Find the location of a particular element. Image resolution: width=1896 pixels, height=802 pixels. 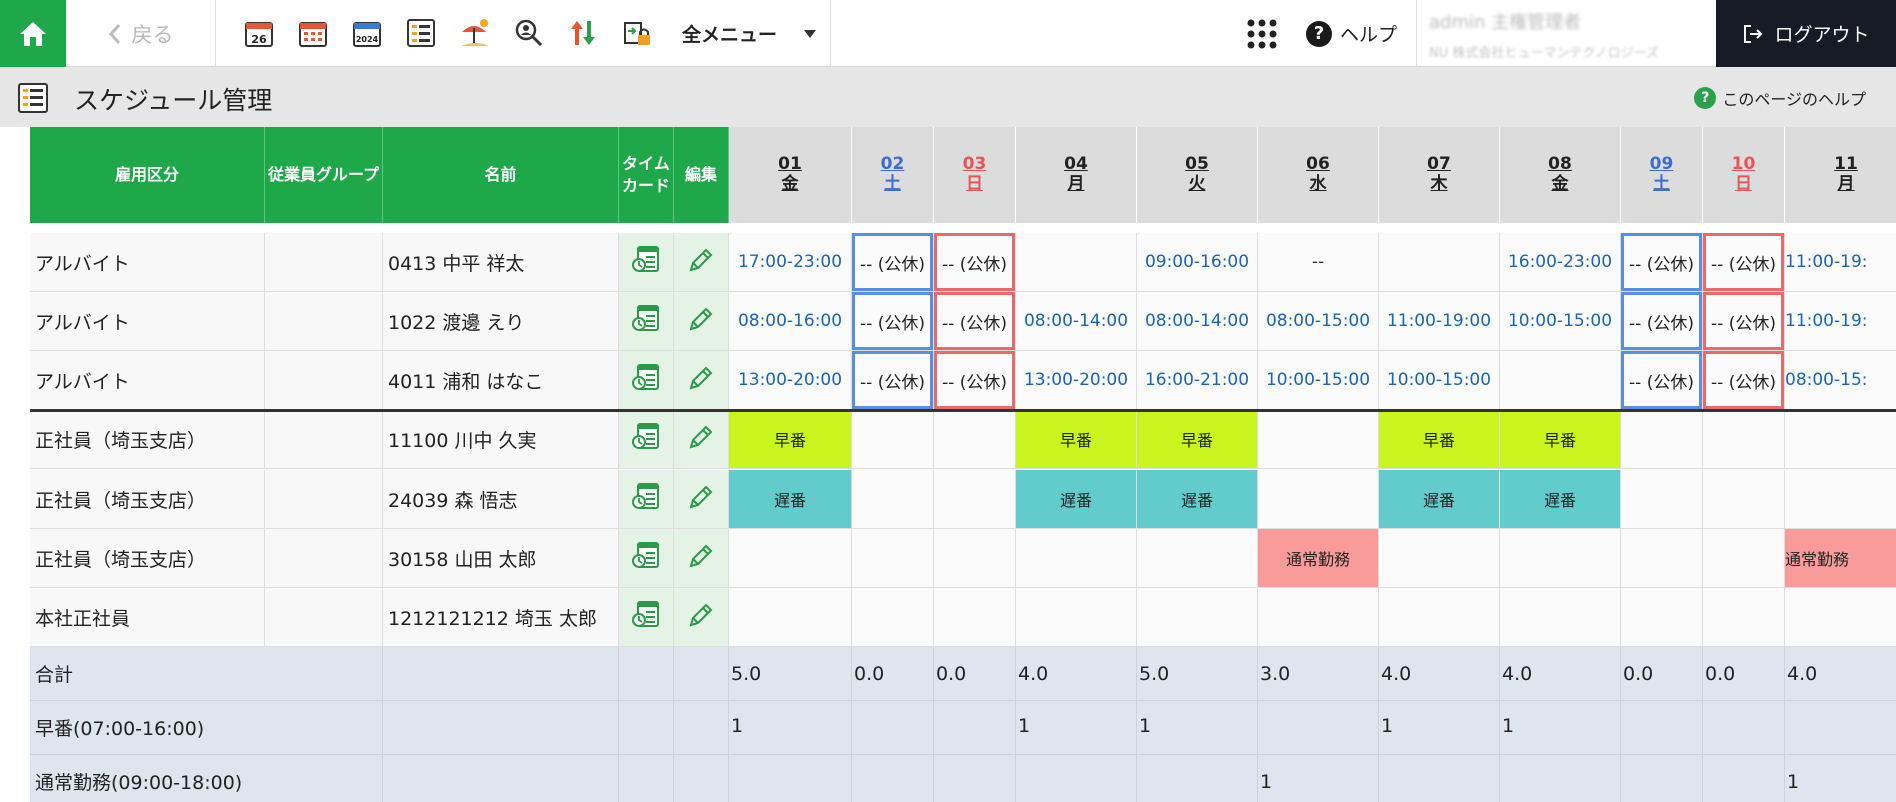

day-header: 08 金 is located at coordinates (1560, 175).